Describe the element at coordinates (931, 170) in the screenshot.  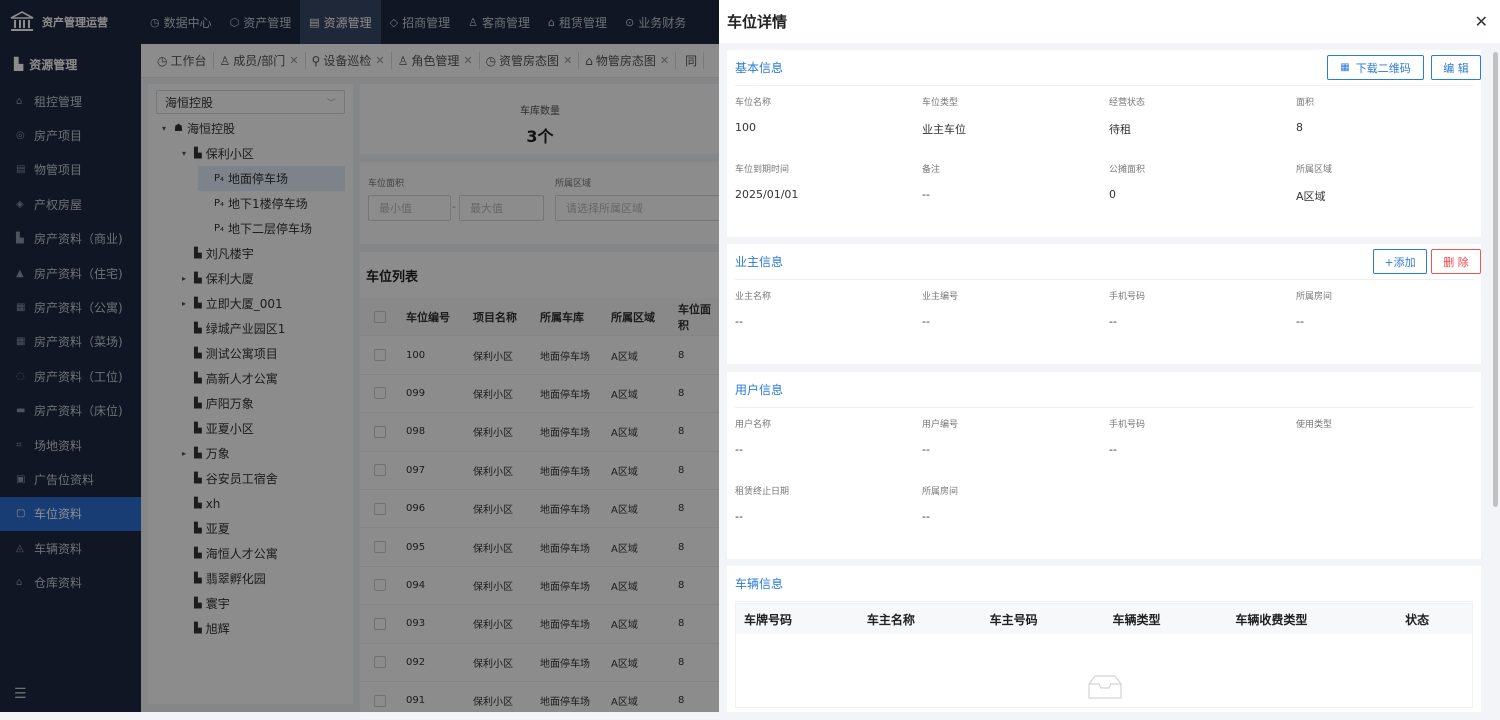
I see `field-label: 备注` at that location.